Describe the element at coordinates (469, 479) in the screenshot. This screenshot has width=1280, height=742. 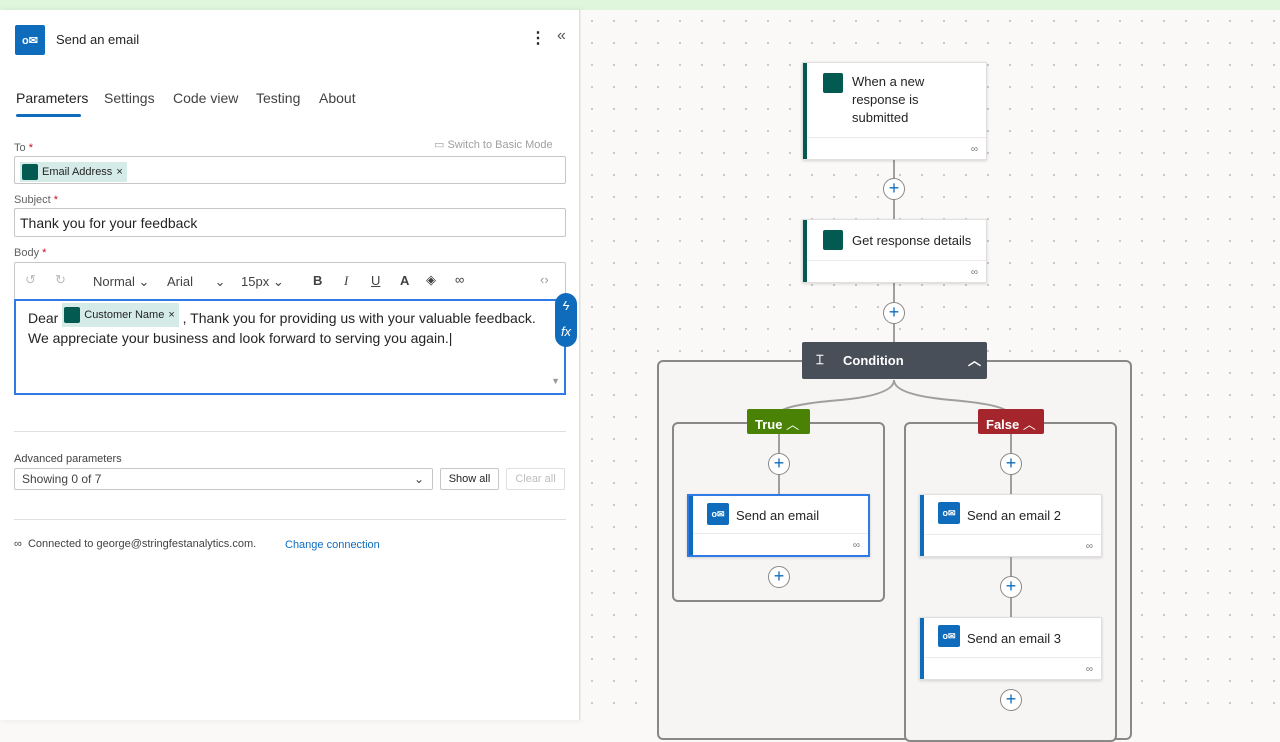
I see `show-all-button: Show all` at that location.